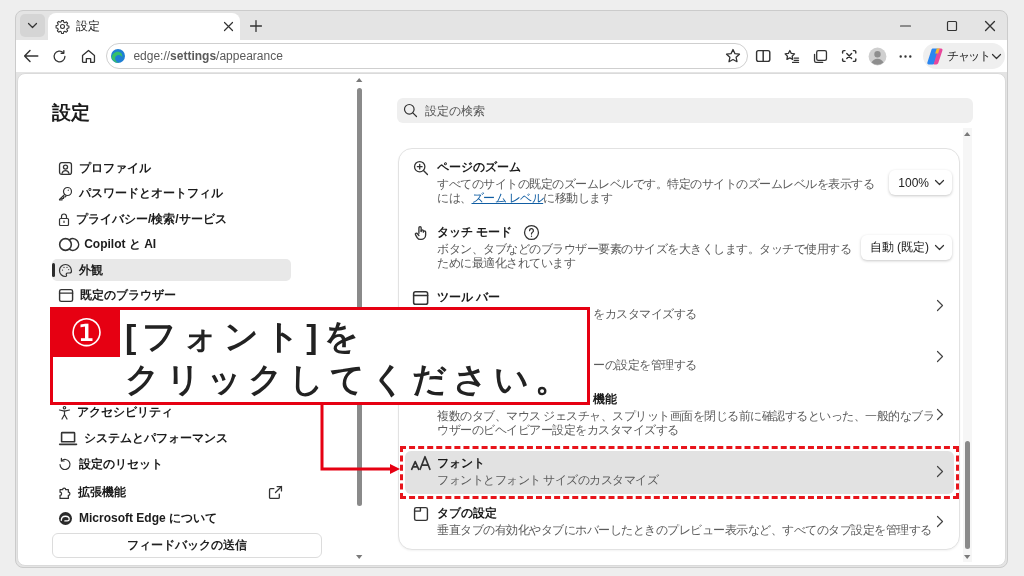 Image resolution: width=1024 pixels, height=576 pixels. Describe the element at coordinates (171, 244) in the screenshot. I see `sidebar-item: Copilot と AI` at that location.